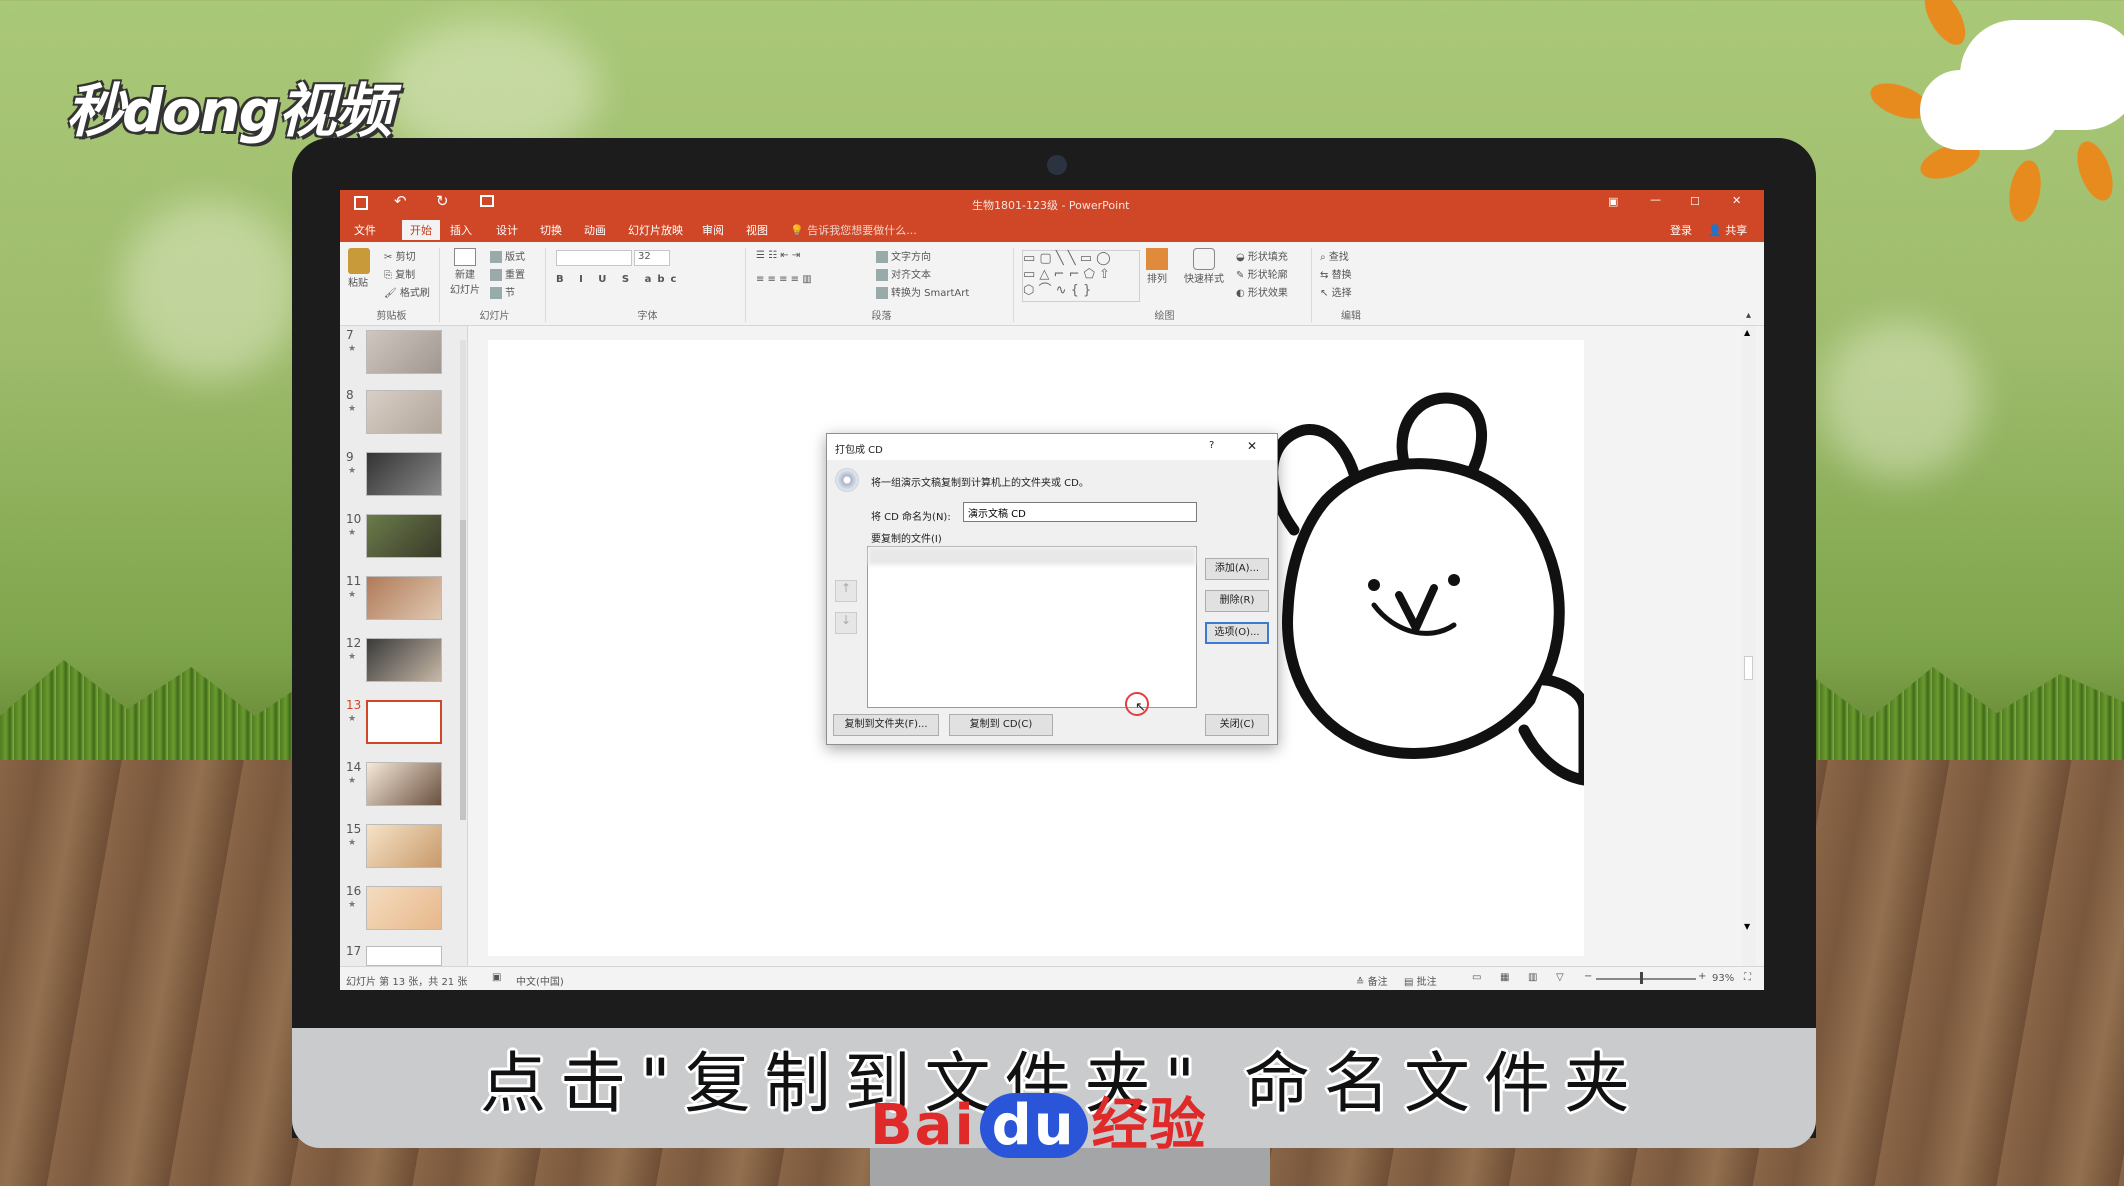  What do you see at coordinates (1646, 979) in the screenshot?
I see `zoom-slider` at bounding box center [1646, 979].